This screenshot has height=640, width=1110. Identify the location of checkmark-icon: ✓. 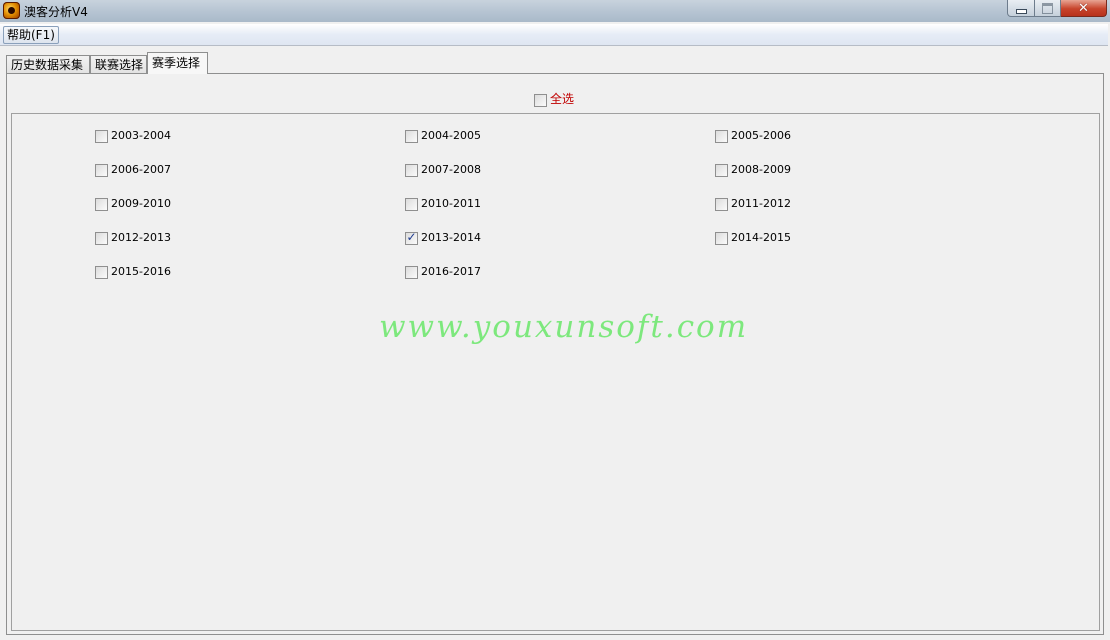
(411, 237).